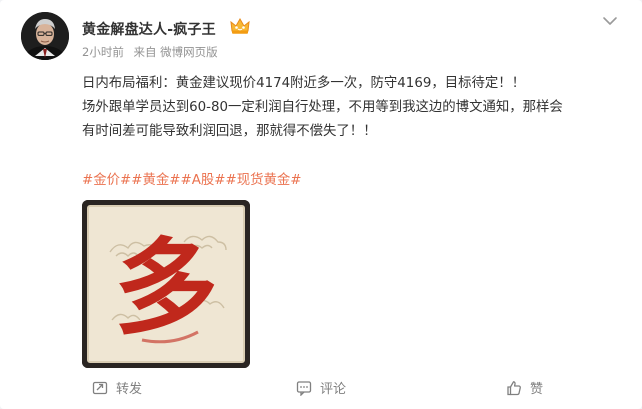 The height and width of the screenshot is (409, 642). What do you see at coordinates (537, 389) in the screenshot?
I see `like-label: 赞` at bounding box center [537, 389].